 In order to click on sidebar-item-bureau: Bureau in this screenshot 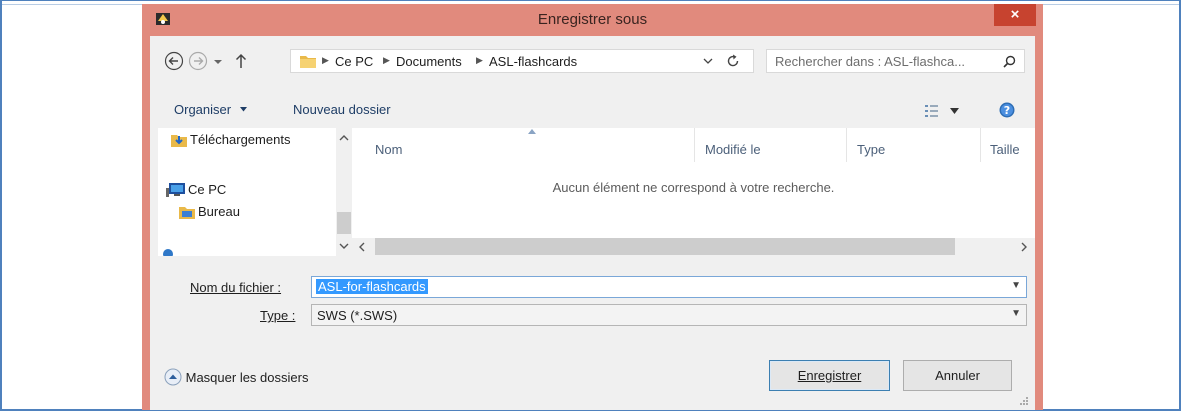, I will do `click(209, 211)`.